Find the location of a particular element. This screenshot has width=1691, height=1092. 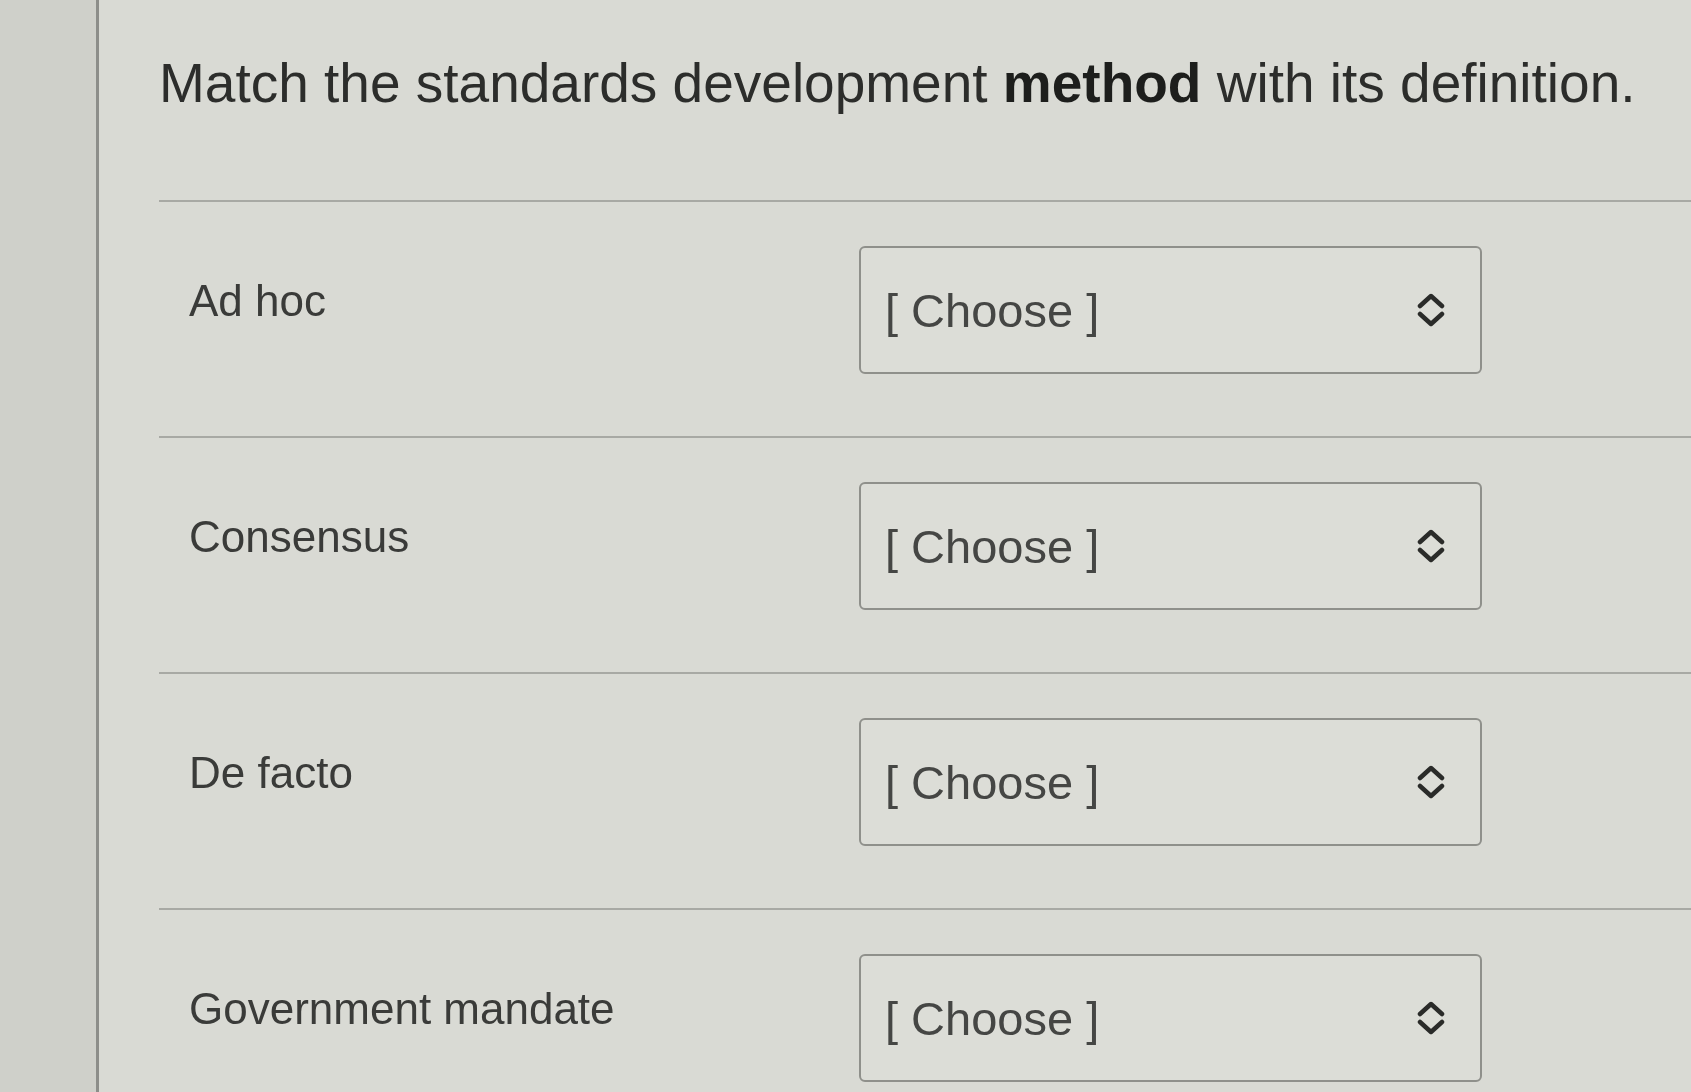

term-label: Consensus is located at coordinates (300, 536).